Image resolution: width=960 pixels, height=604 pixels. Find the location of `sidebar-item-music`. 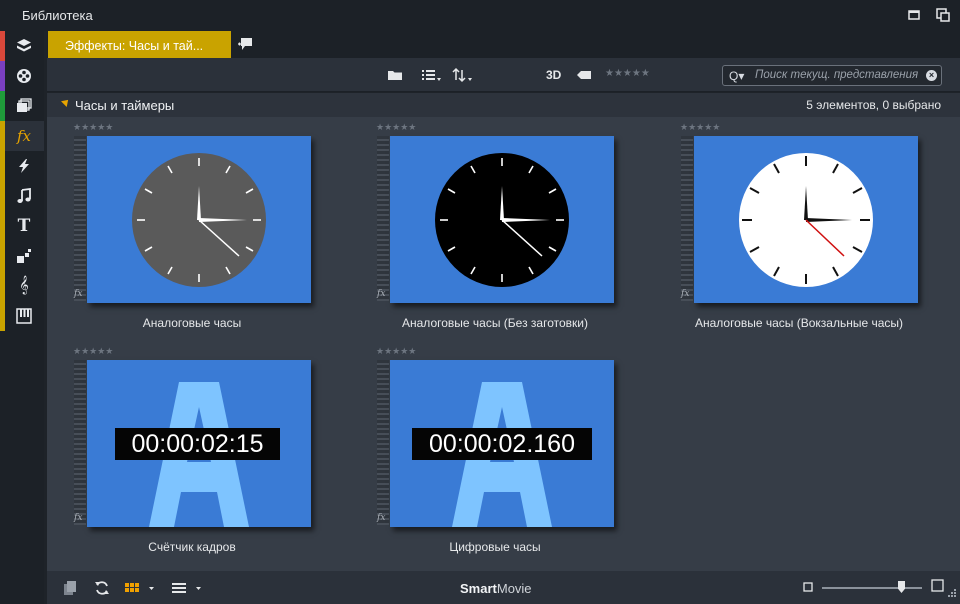

sidebar-item-music is located at coordinates (22, 196).